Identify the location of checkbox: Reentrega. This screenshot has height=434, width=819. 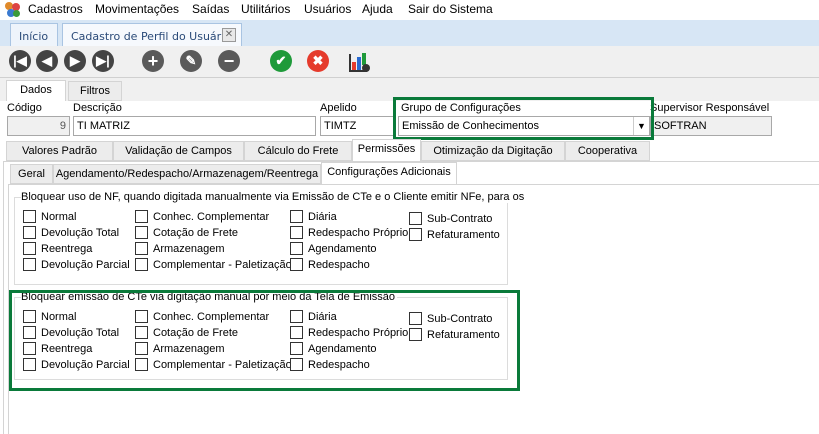
(57, 248).